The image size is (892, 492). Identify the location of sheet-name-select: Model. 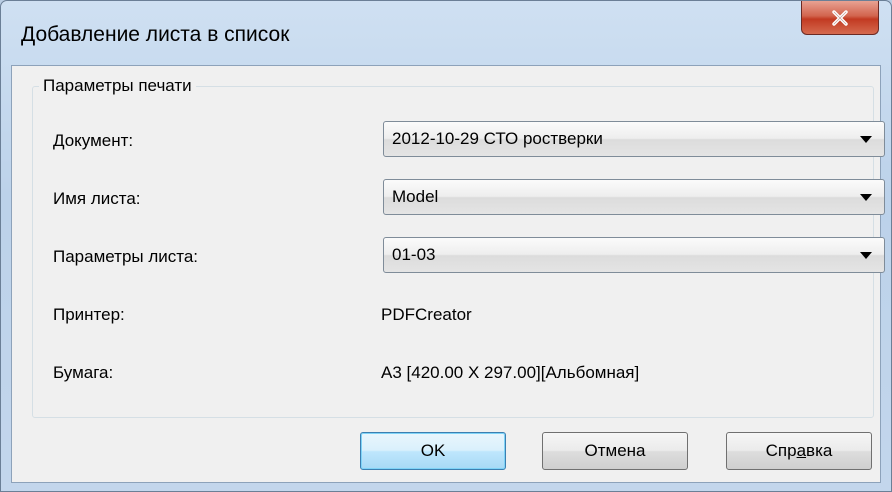
(634, 197).